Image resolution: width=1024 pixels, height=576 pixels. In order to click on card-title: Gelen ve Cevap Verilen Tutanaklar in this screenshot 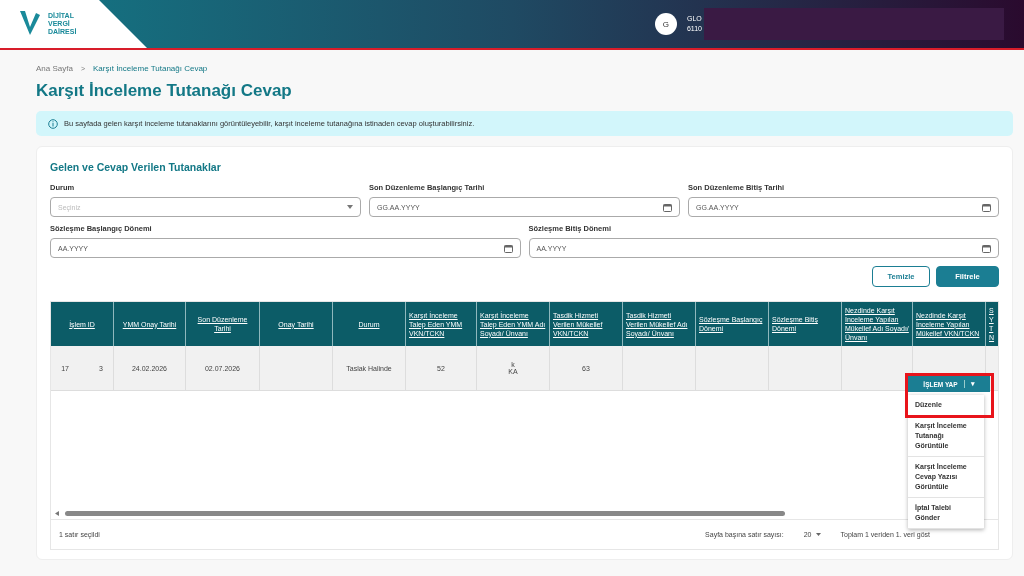, I will do `click(136, 167)`.